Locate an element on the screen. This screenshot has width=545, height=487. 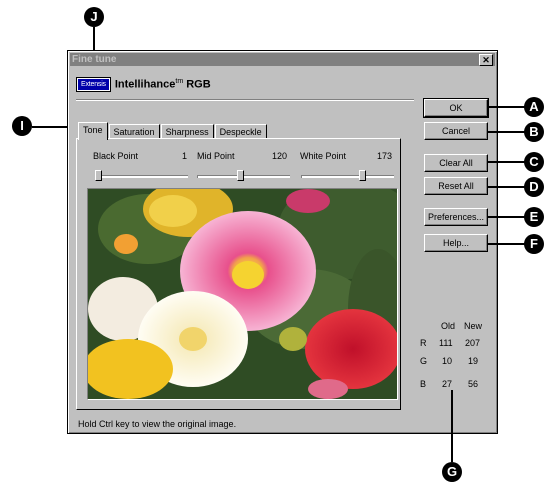
r-old-value: 111 is located at coordinates (446, 343).